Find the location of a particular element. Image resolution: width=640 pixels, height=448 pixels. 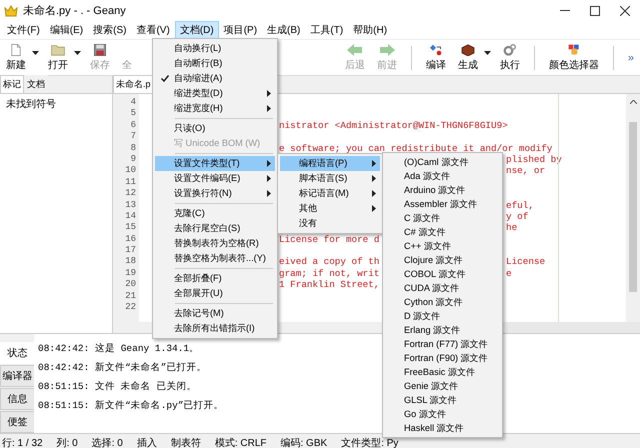

status-field: 制表符 is located at coordinates (185, 442).